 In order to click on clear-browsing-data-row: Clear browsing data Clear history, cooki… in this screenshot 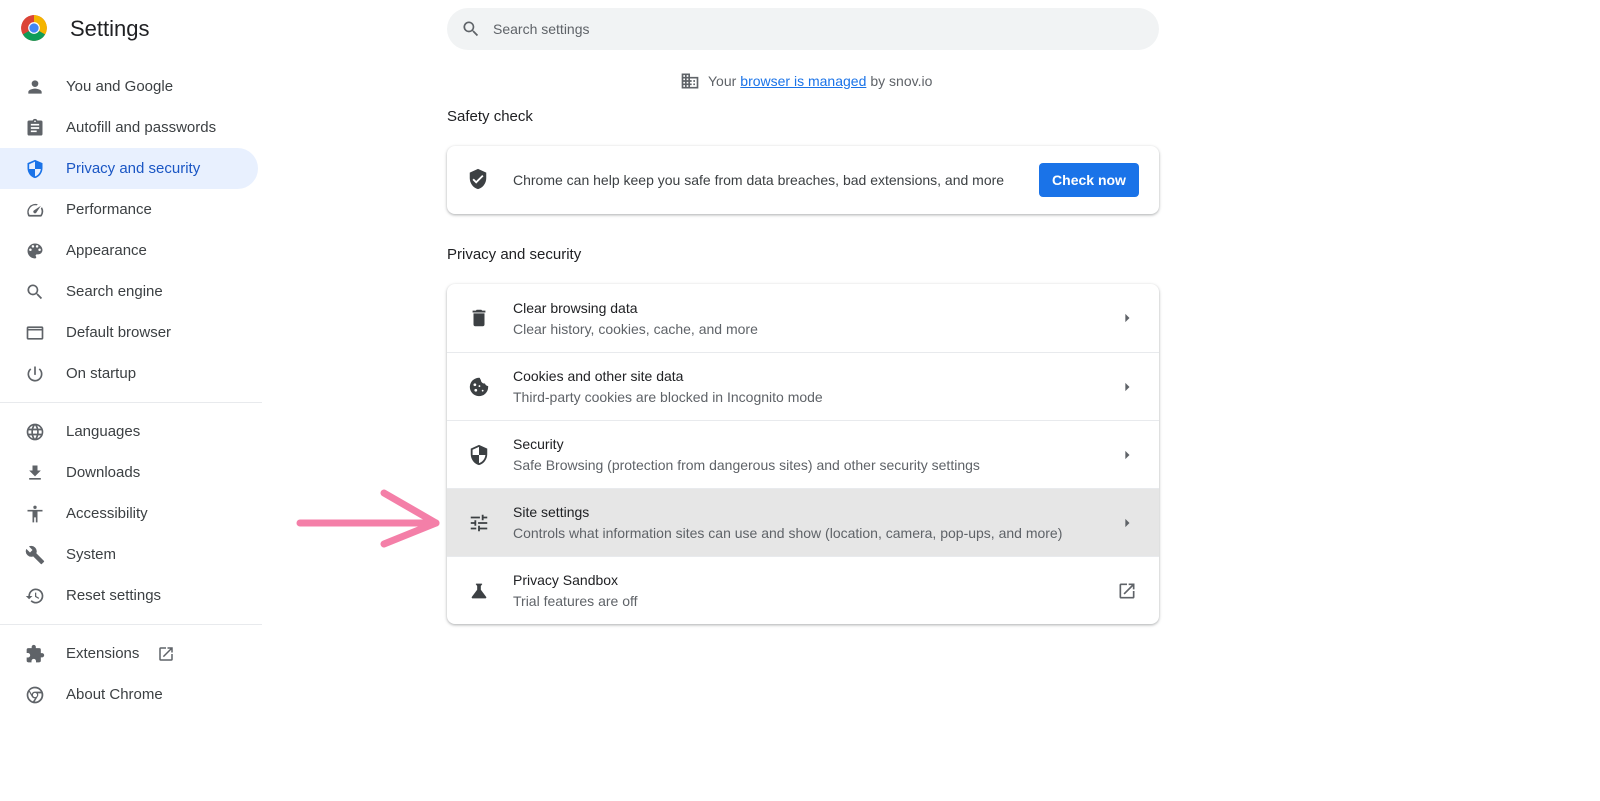, I will do `click(803, 318)`.